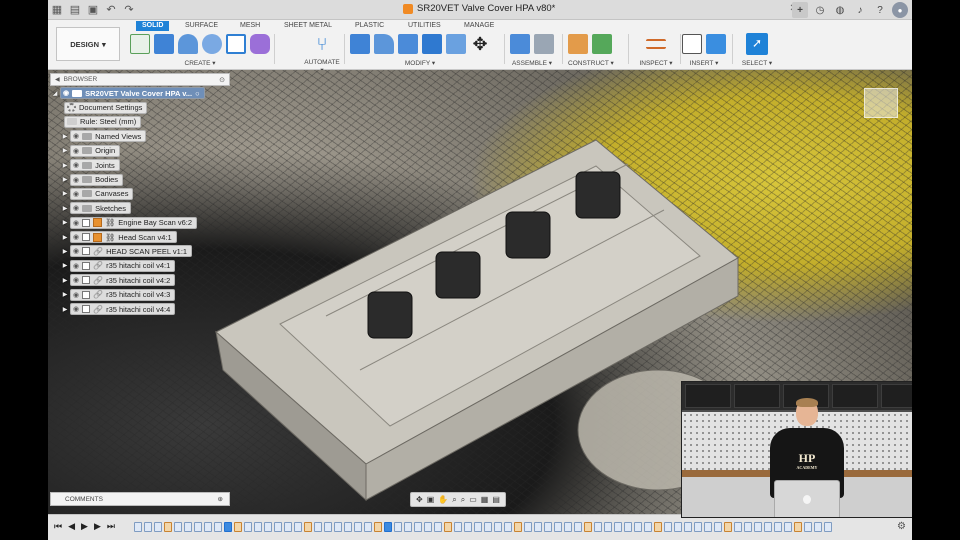  Describe the element at coordinates (140, 194) in the screenshot. I see `browser-item: ▶ ◉ Canvases` at that location.